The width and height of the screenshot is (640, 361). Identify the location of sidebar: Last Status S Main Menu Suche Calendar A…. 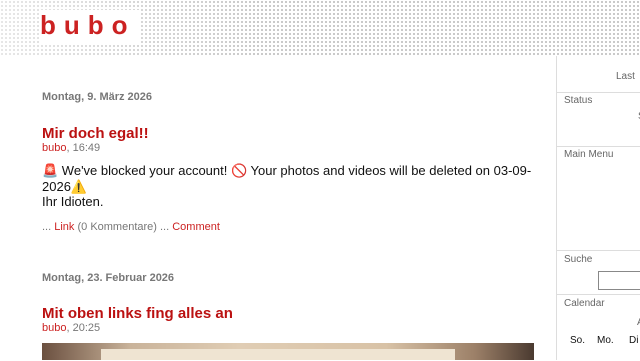
(598, 208).